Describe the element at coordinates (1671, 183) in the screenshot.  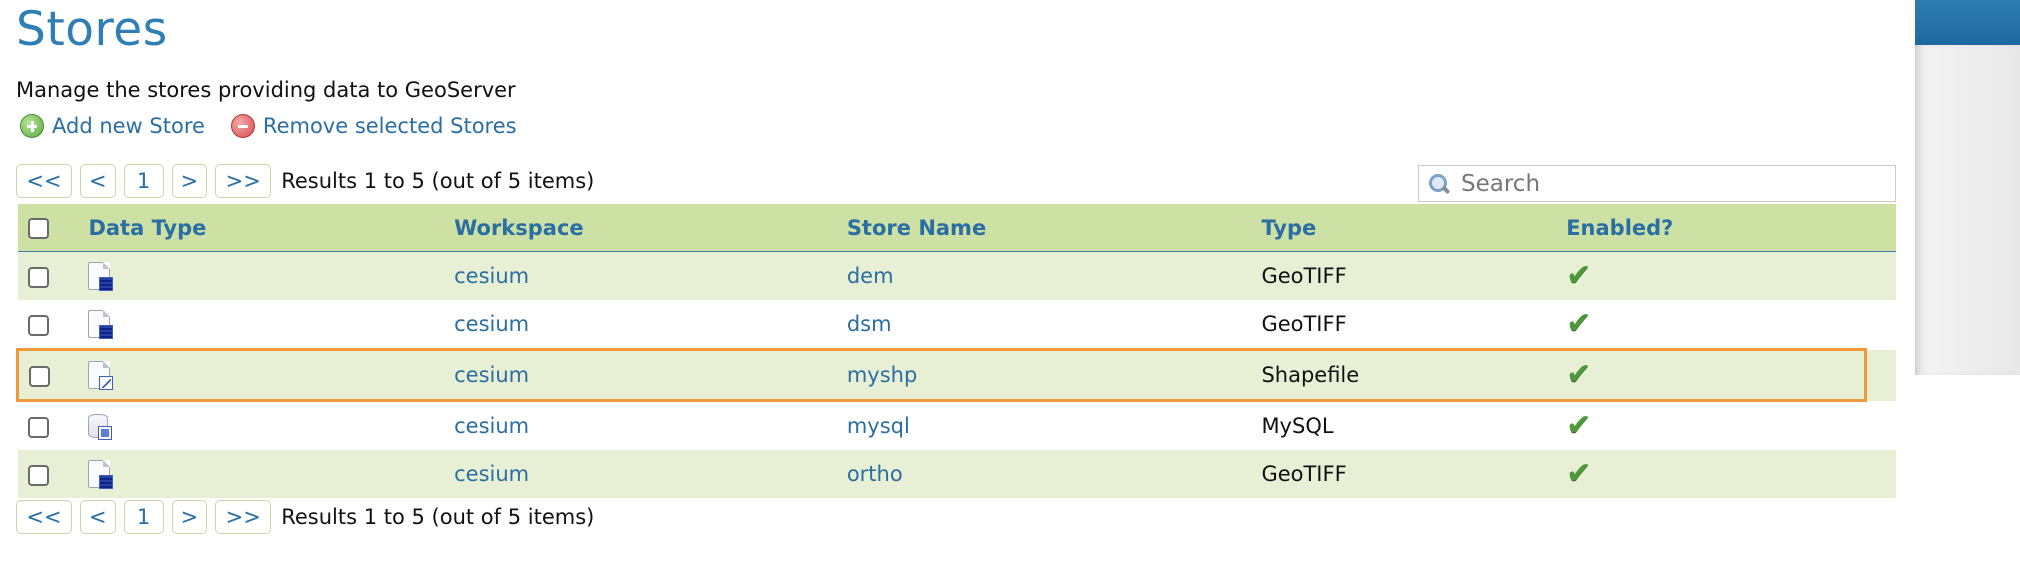
I see `search-input` at that location.